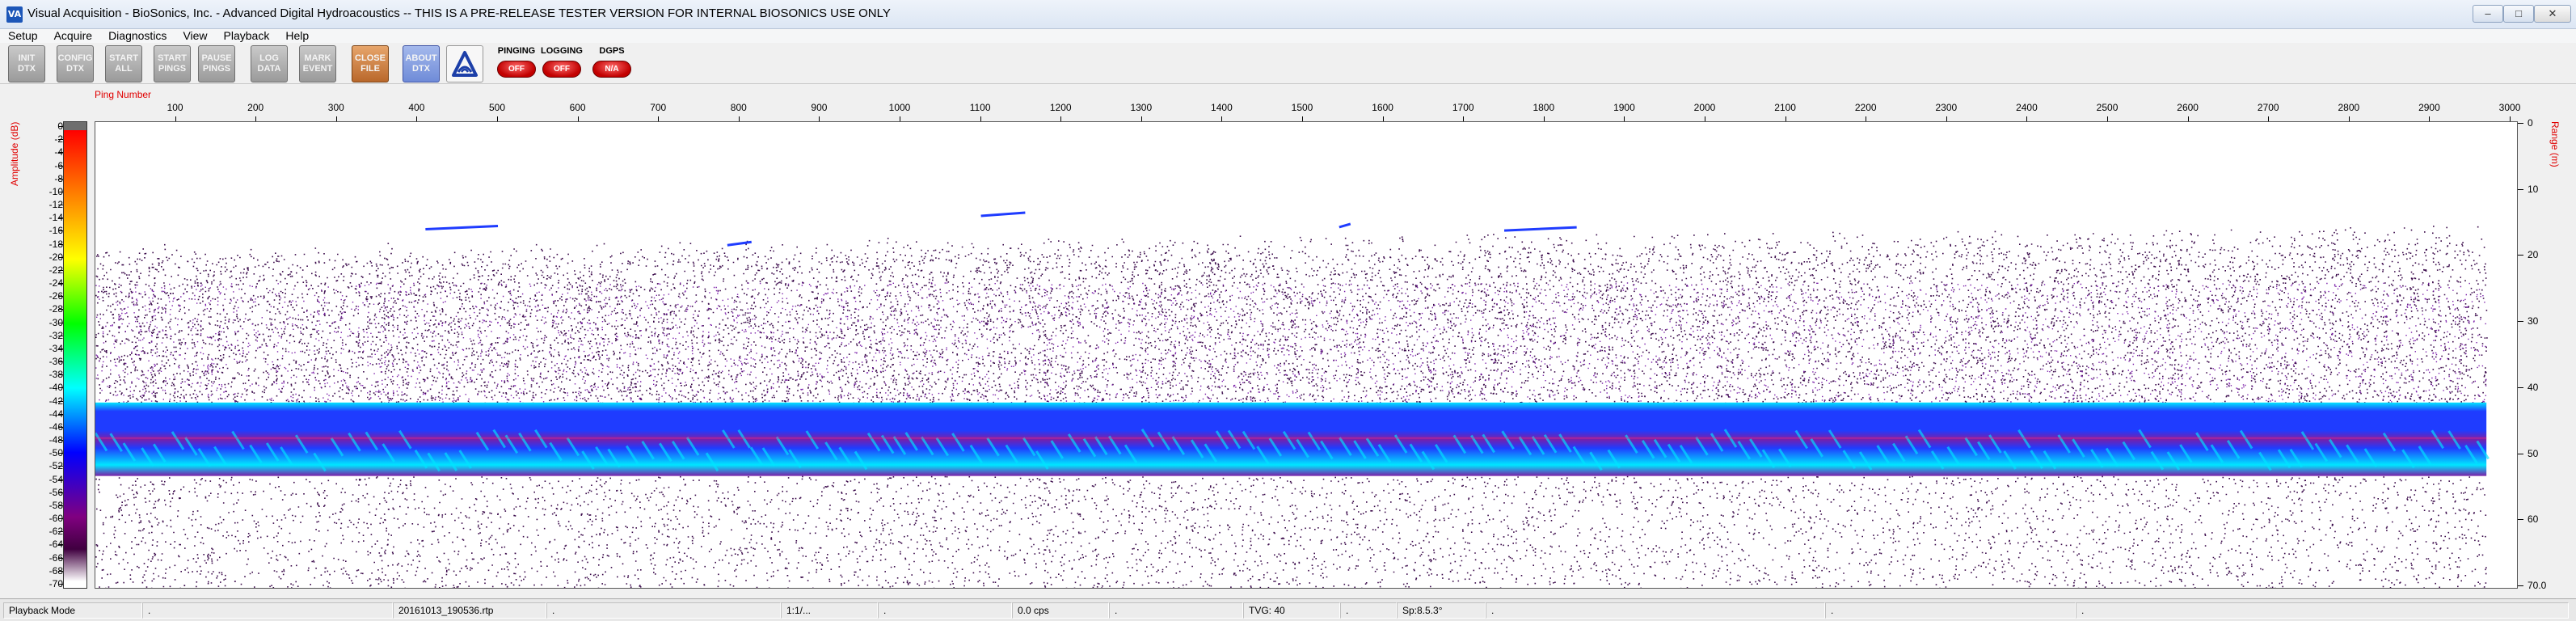 Image resolution: width=2576 pixels, height=621 pixels. What do you see at coordinates (2533, 519) in the screenshot?
I see `range-tick-label: 60` at bounding box center [2533, 519].